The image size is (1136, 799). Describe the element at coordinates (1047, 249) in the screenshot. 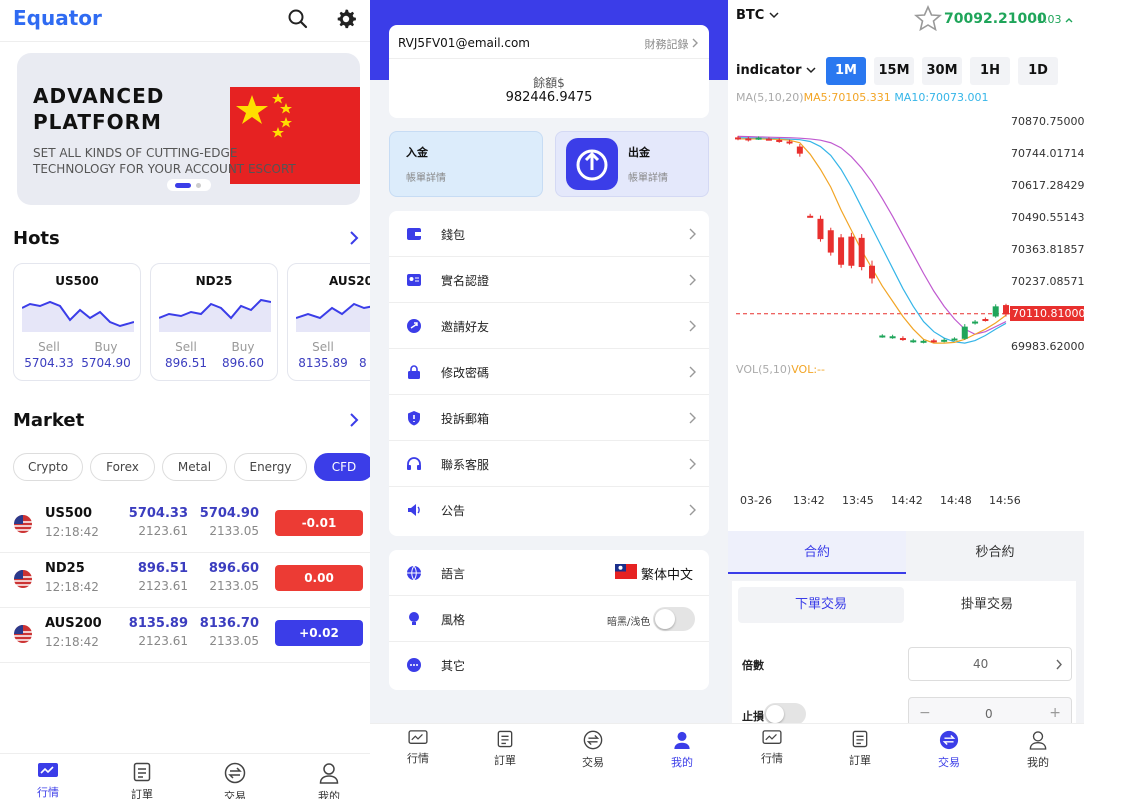

I see `y-tick: 70363.81857` at that location.